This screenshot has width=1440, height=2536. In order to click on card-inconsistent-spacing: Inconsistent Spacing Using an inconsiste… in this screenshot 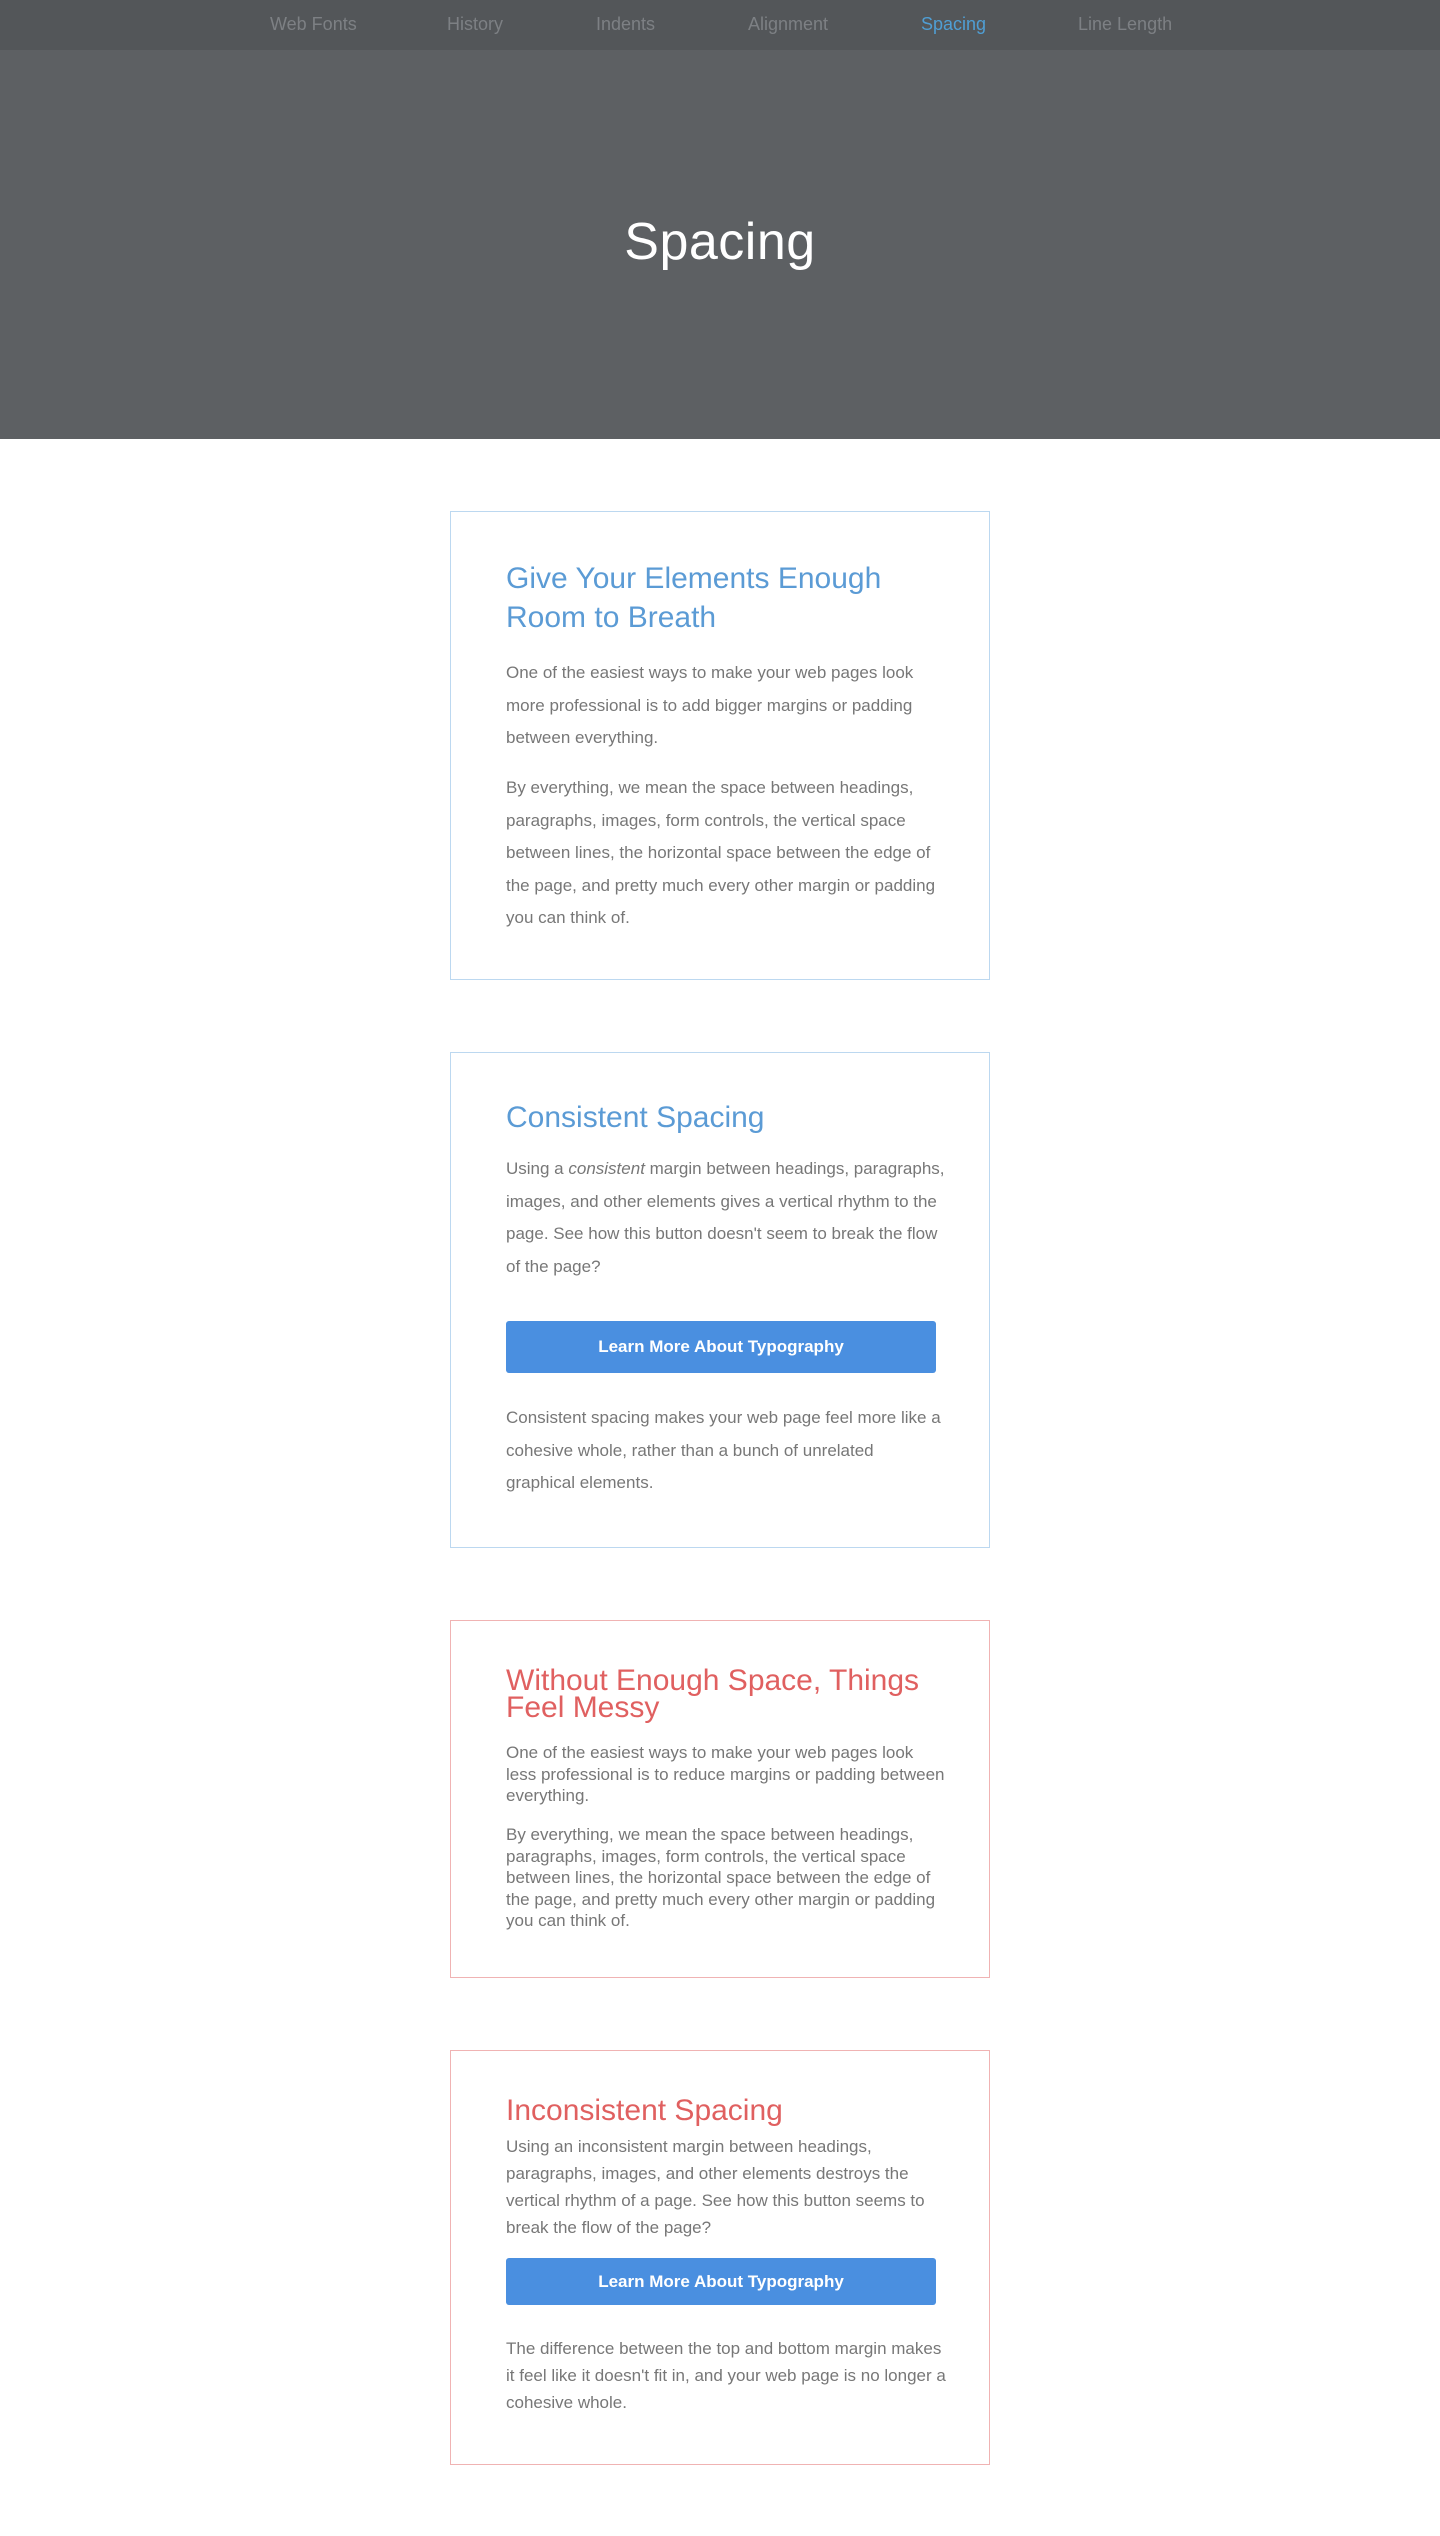, I will do `click(720, 2257)`.